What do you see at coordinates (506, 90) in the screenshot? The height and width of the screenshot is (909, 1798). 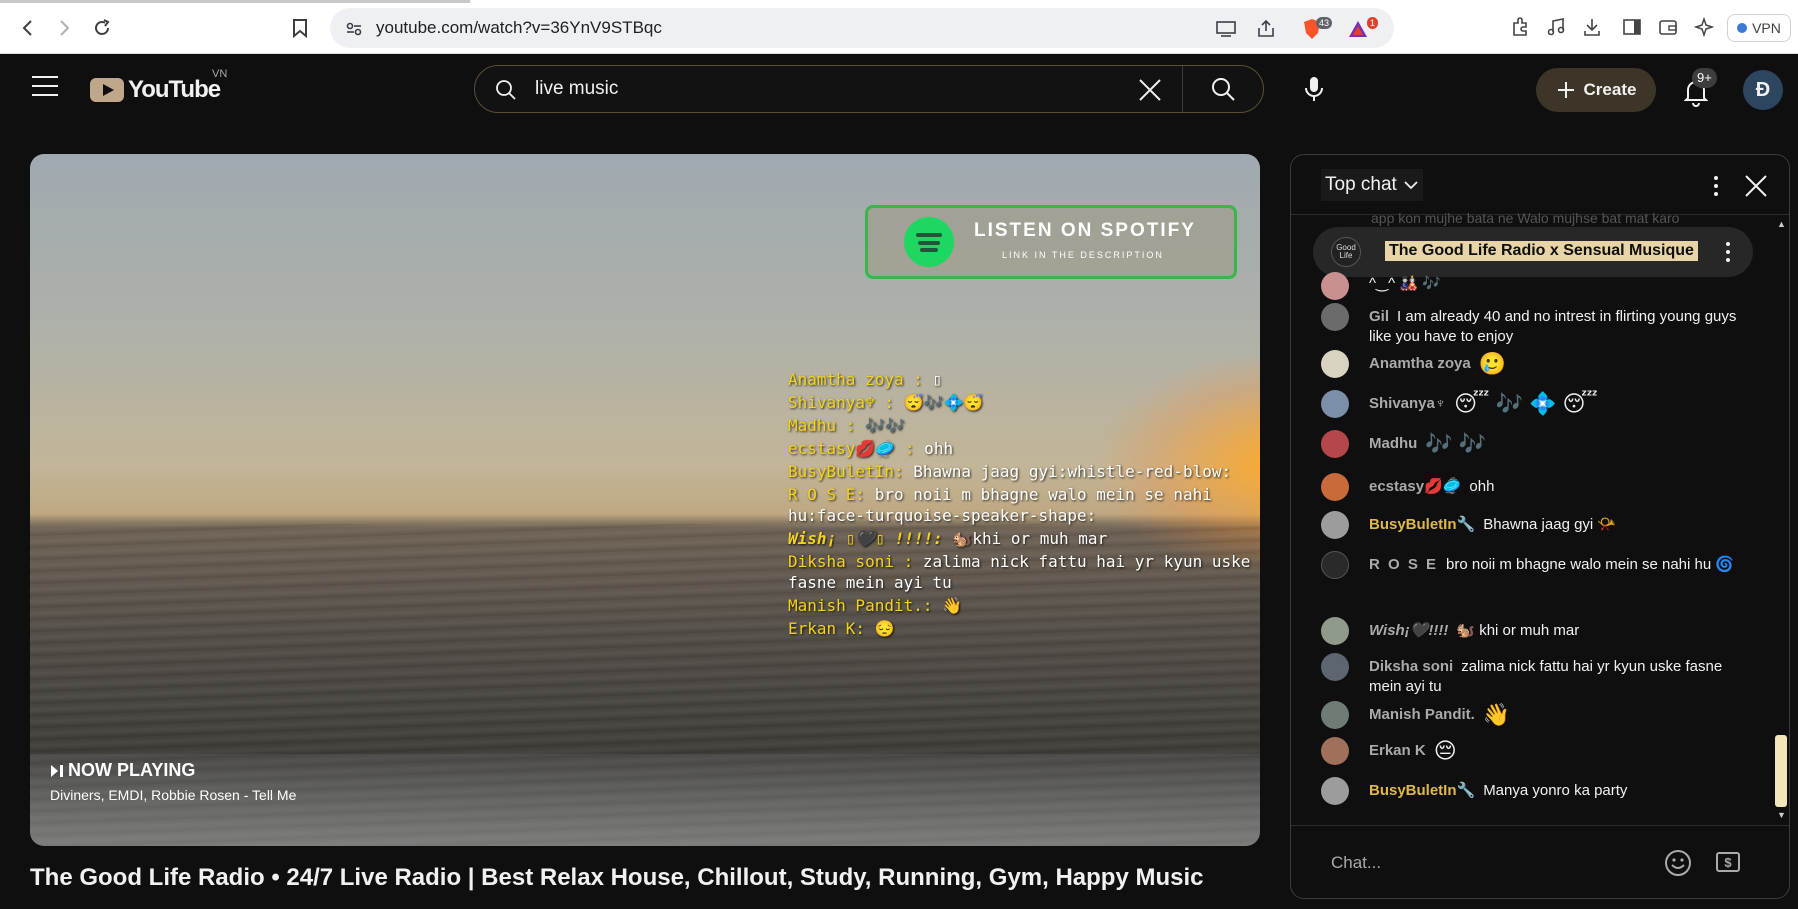 I see `search-icon` at bounding box center [506, 90].